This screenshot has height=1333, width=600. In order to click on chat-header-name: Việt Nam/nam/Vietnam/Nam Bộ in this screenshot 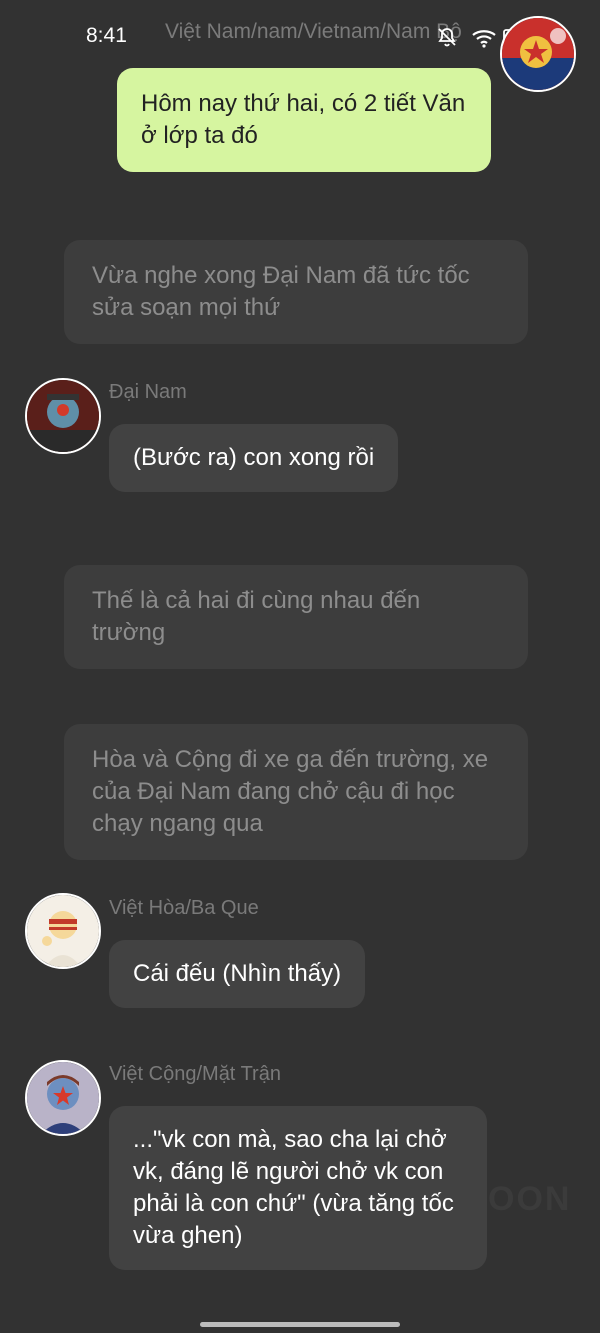, I will do `click(313, 31)`.